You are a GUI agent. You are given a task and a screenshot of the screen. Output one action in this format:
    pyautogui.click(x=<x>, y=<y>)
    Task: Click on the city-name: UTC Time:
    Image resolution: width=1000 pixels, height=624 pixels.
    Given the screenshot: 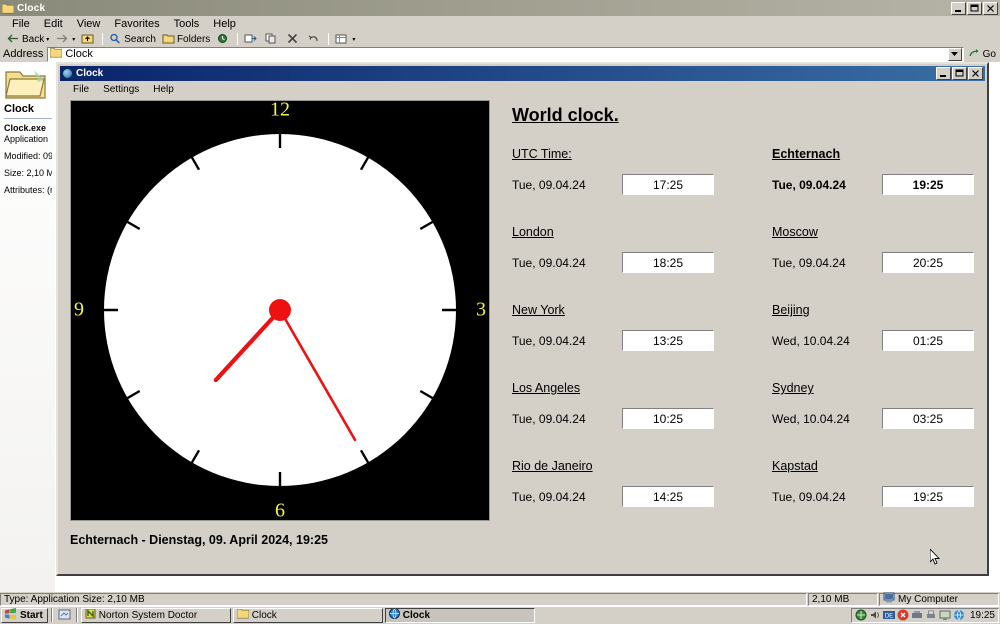 What is the action you would take?
    pyautogui.click(x=542, y=154)
    